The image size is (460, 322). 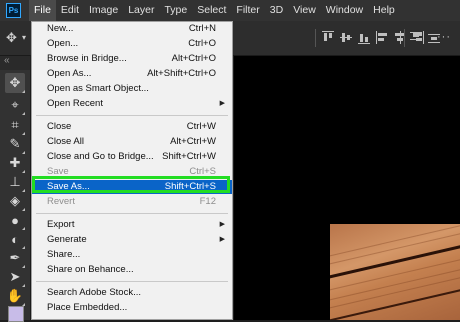 What do you see at coordinates (132, 225) in the screenshot?
I see `menu-item-export: Export ▶` at bounding box center [132, 225].